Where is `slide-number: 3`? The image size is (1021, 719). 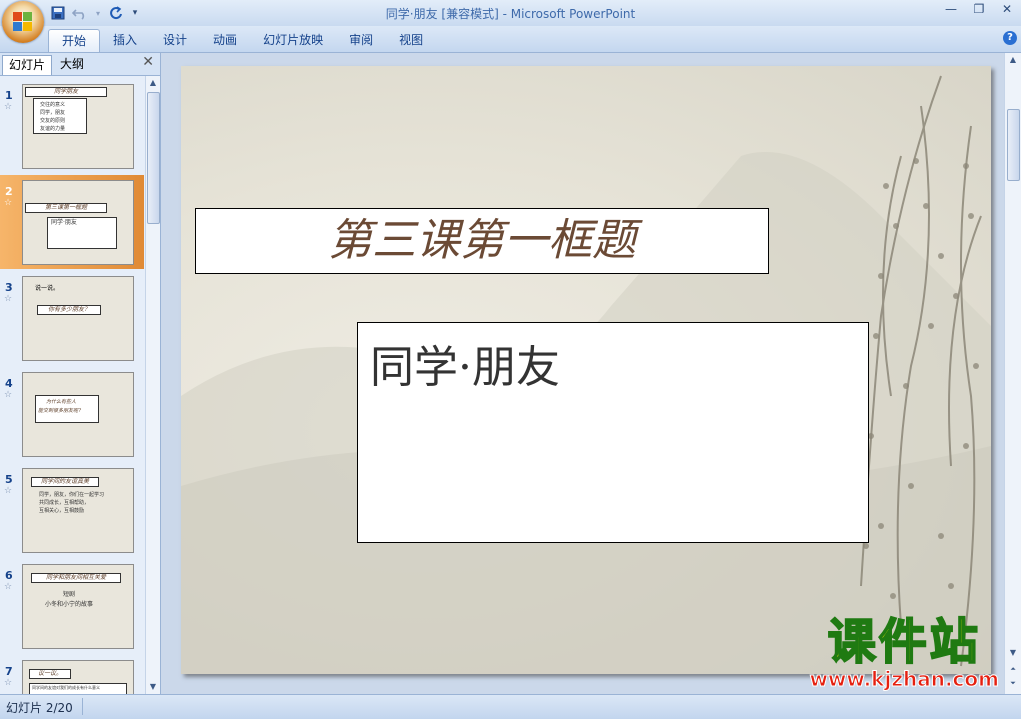 slide-number: 3 is located at coordinates (9, 287).